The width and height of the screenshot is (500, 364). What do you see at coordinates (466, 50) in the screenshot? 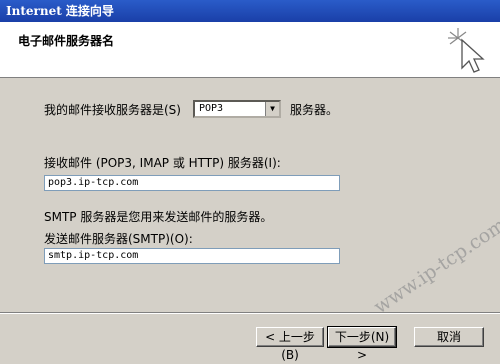
I see `wizard-cursor-icon` at bounding box center [466, 50].